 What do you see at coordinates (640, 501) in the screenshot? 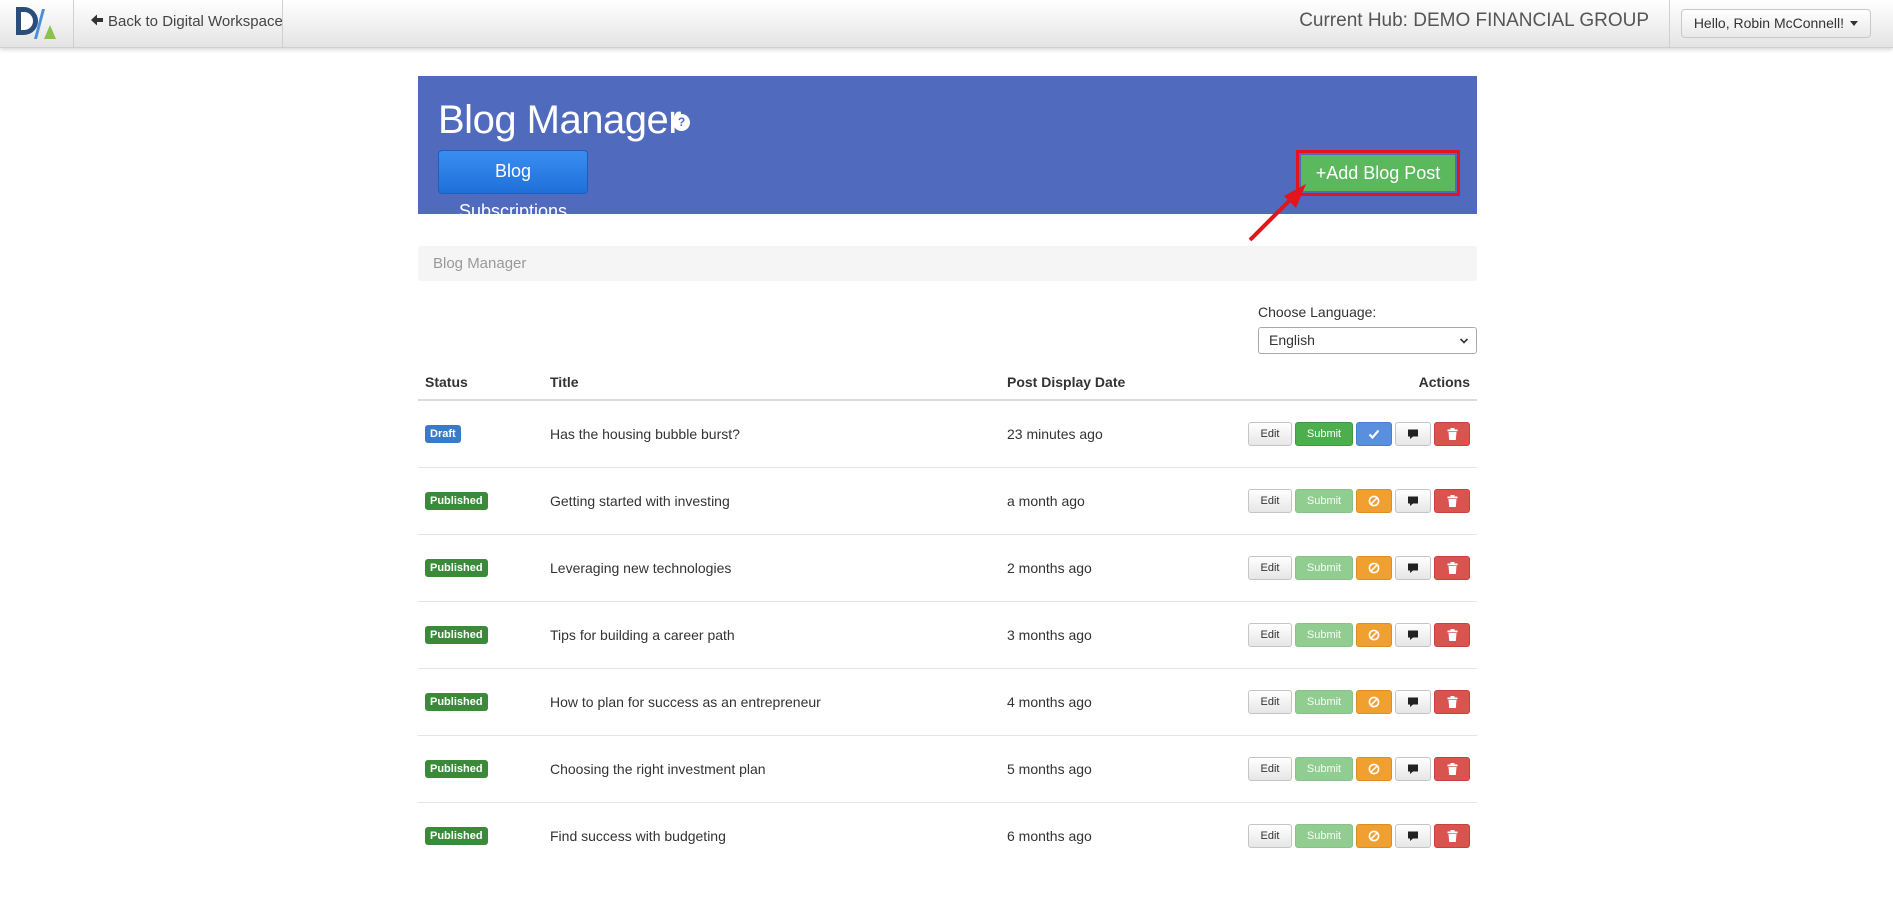
I see `post-title: Getting started with investing` at bounding box center [640, 501].